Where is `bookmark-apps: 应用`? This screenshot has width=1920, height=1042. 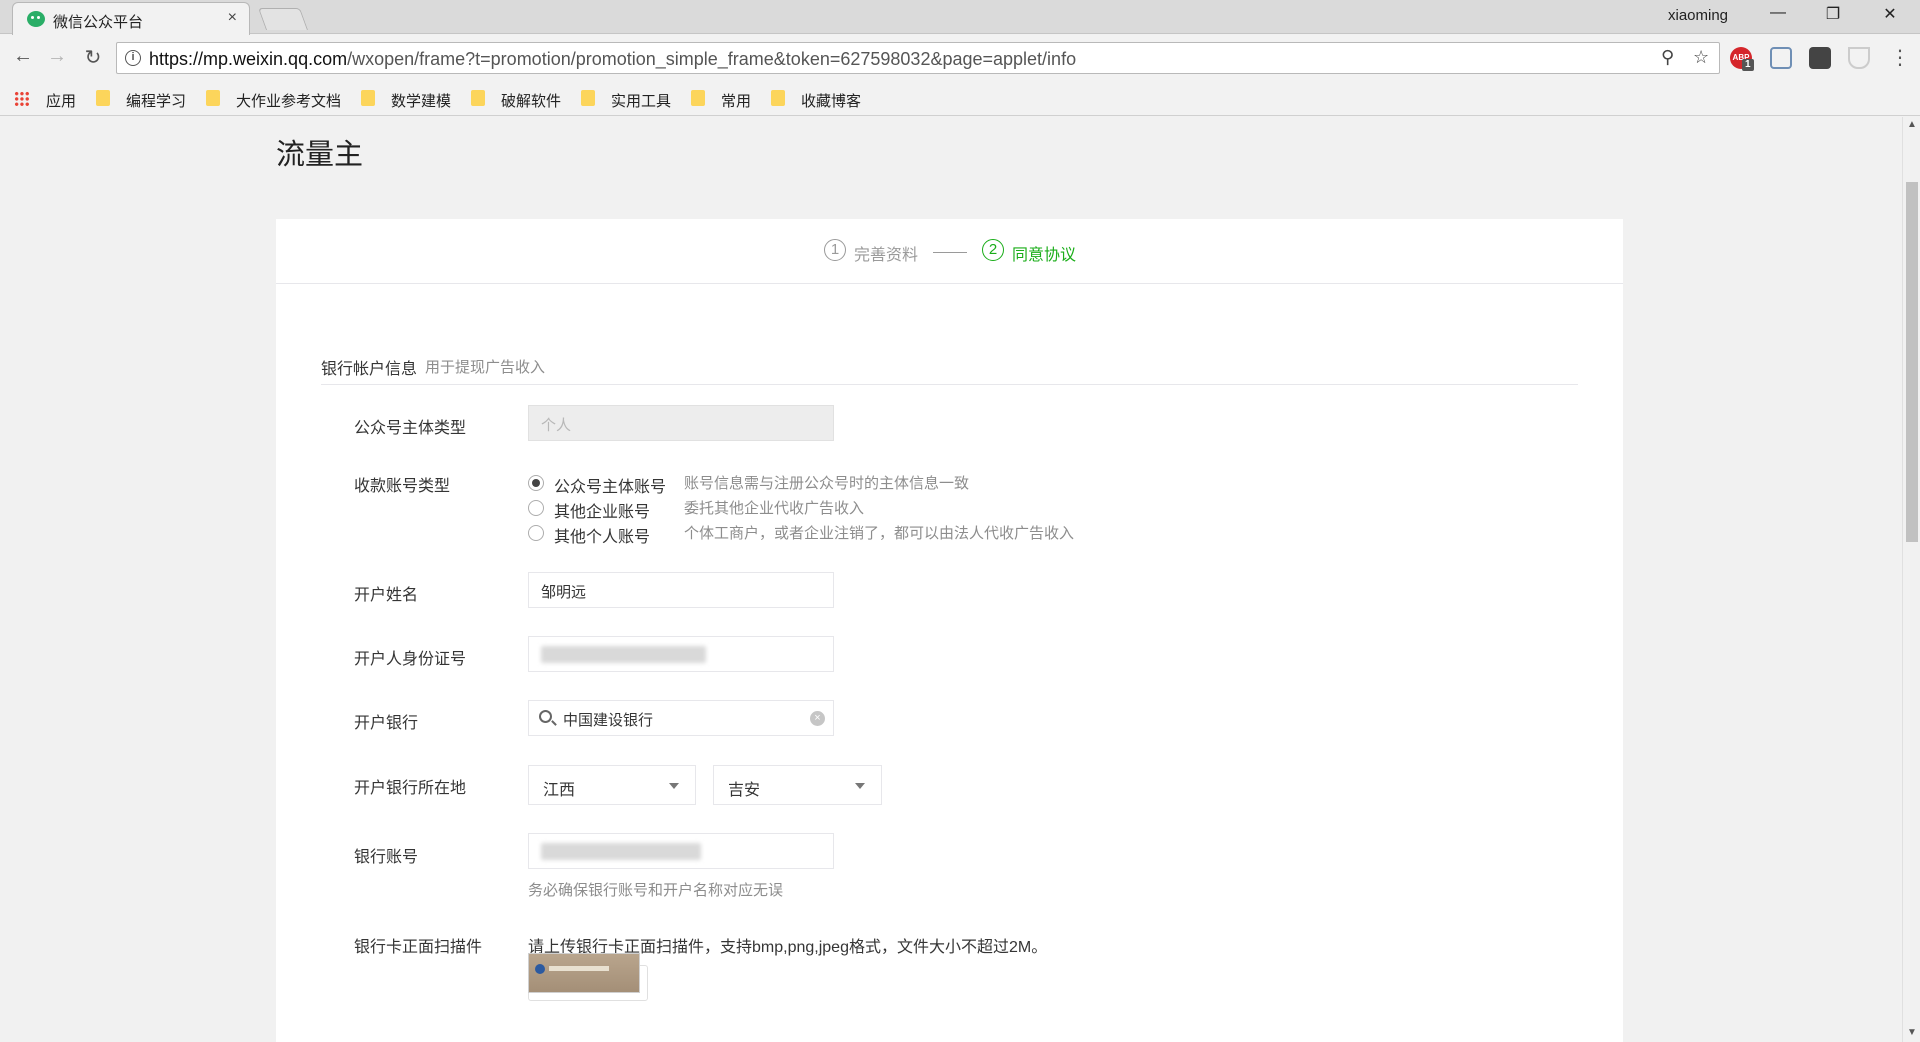 bookmark-apps: 应用 is located at coordinates (61, 100).